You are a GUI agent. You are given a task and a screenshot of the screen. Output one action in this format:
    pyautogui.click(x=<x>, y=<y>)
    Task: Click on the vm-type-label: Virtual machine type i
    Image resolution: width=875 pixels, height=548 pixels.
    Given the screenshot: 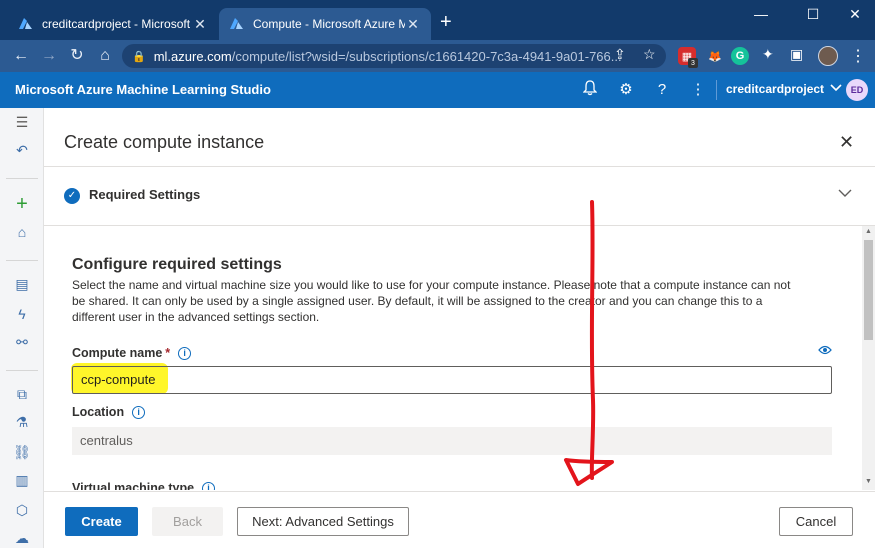 What is the action you would take?
    pyautogui.click(x=144, y=485)
    